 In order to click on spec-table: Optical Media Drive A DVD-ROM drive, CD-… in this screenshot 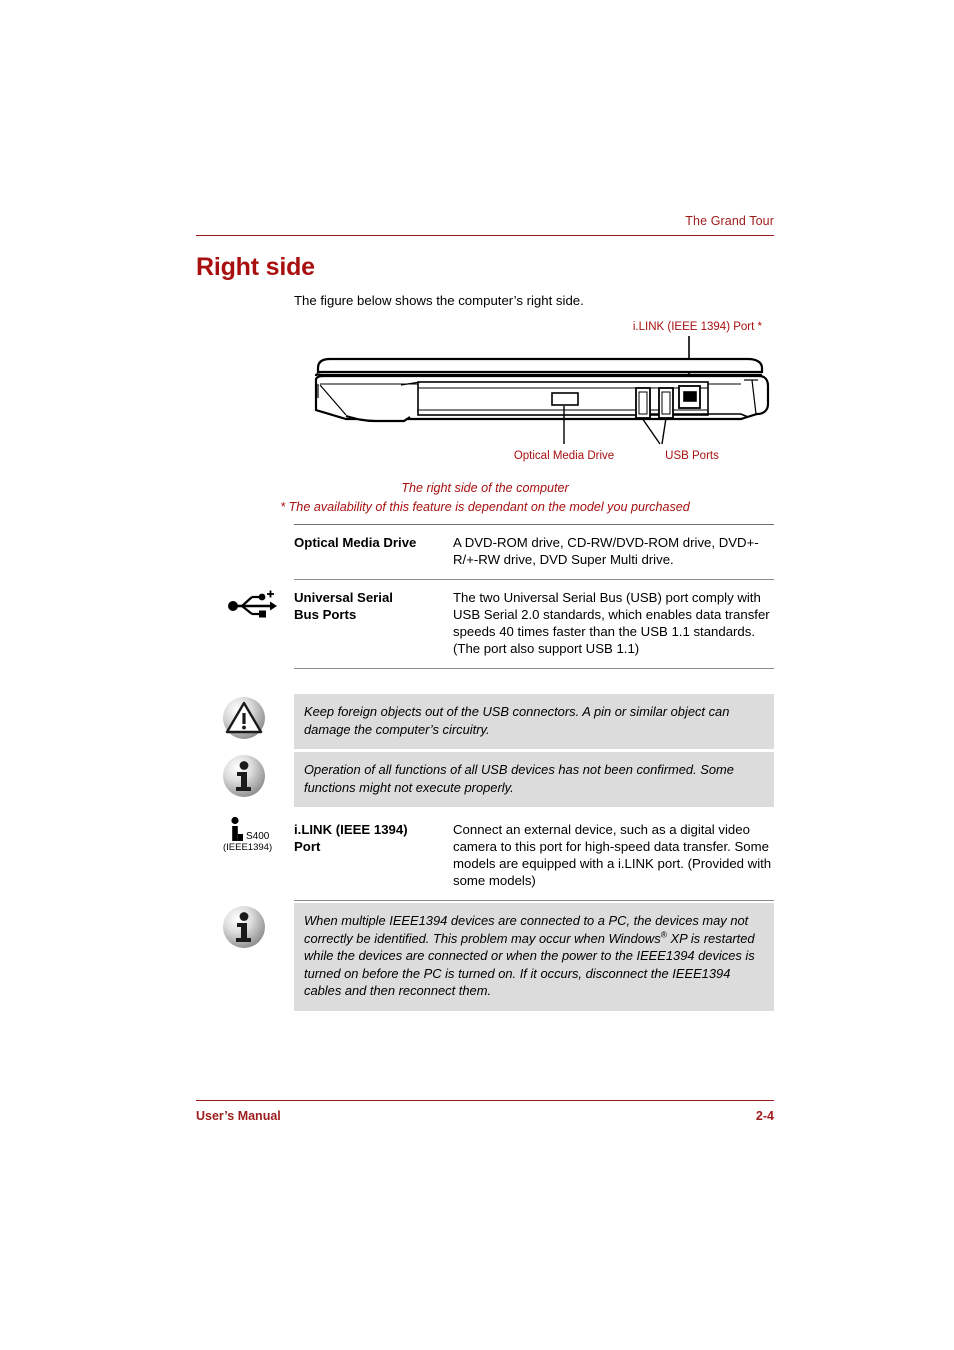, I will do `click(501, 597)`.